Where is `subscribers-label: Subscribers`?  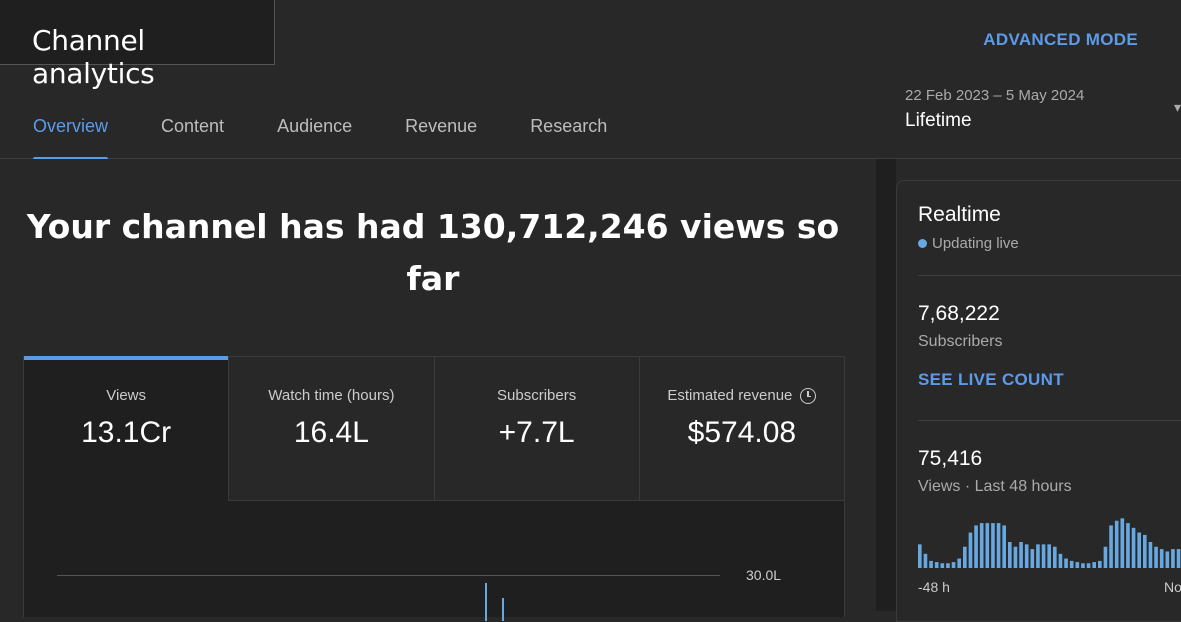
subscribers-label: Subscribers is located at coordinates (960, 341).